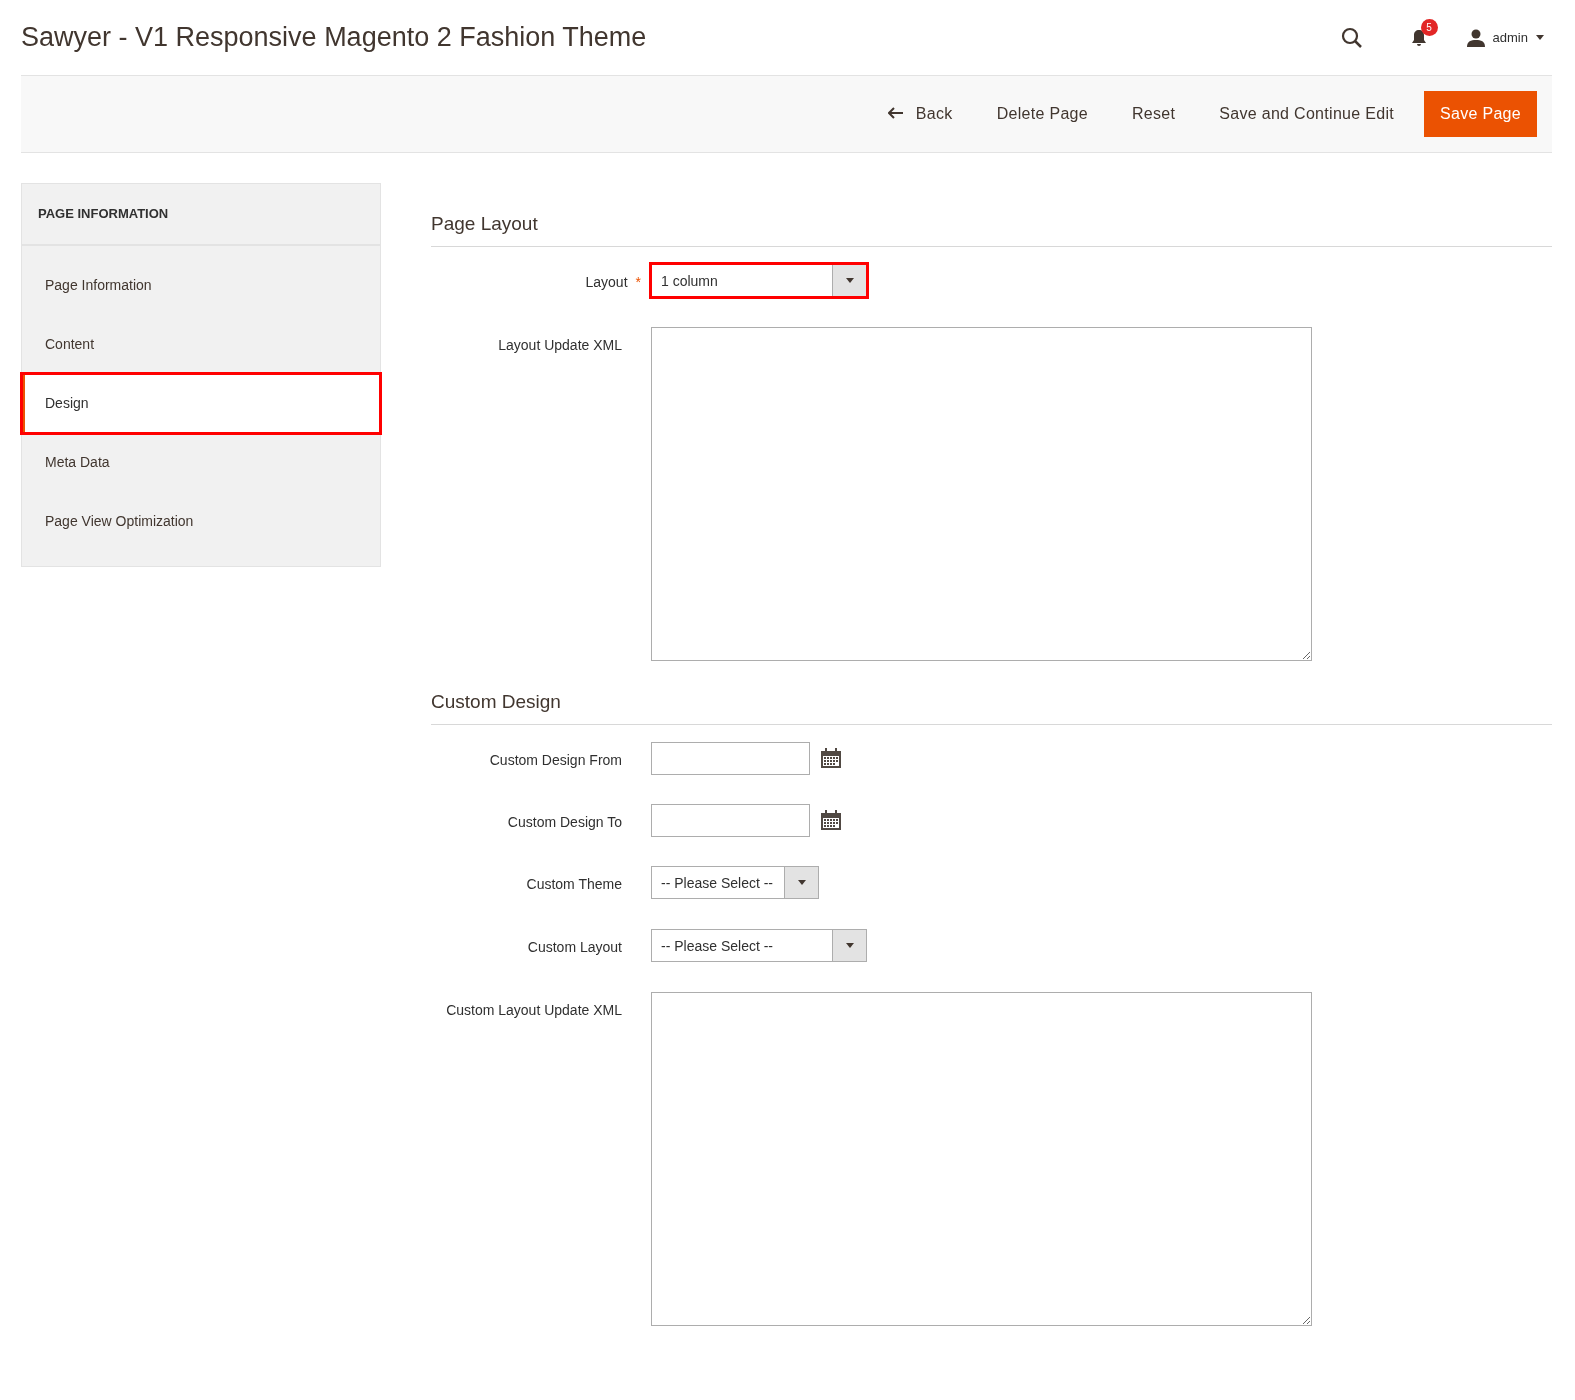  Describe the element at coordinates (1306, 114) in the screenshot. I see `action-button: Save and Continue Edit` at that location.